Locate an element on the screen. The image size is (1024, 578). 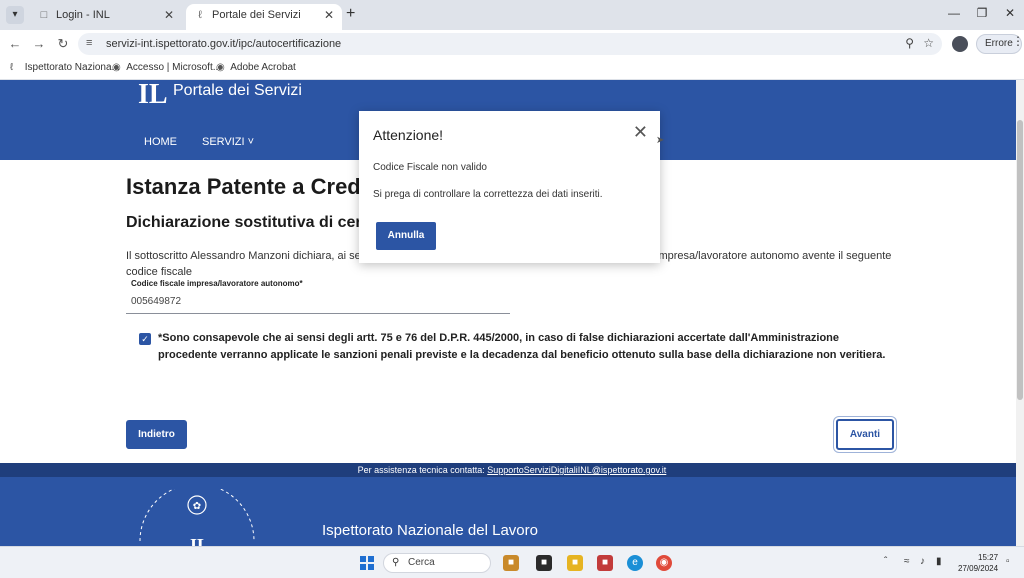
page-scrollbar is located at coordinates (1020, 313).